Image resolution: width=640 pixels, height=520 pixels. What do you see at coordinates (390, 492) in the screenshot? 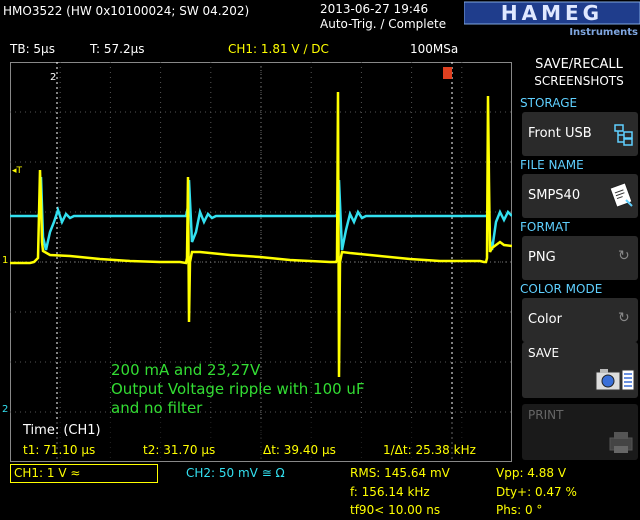
I see `measure-frequency: f: 156.14 kHz` at bounding box center [390, 492].